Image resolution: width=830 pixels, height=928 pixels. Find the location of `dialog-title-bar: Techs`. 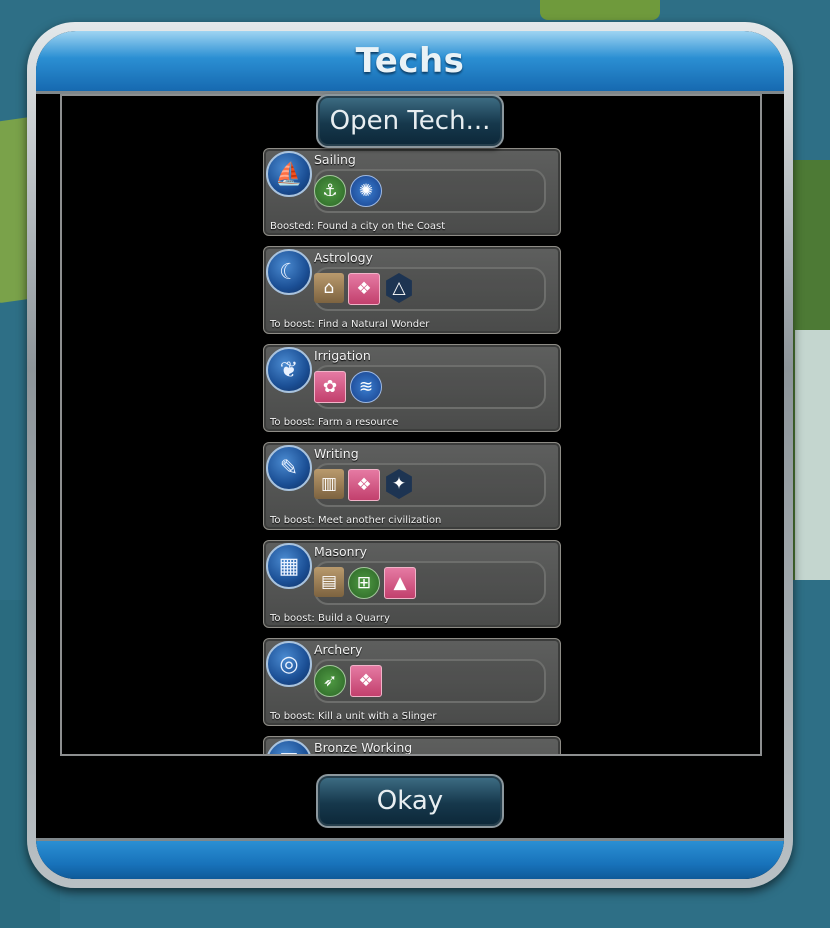

dialog-title-bar: Techs is located at coordinates (410, 62).